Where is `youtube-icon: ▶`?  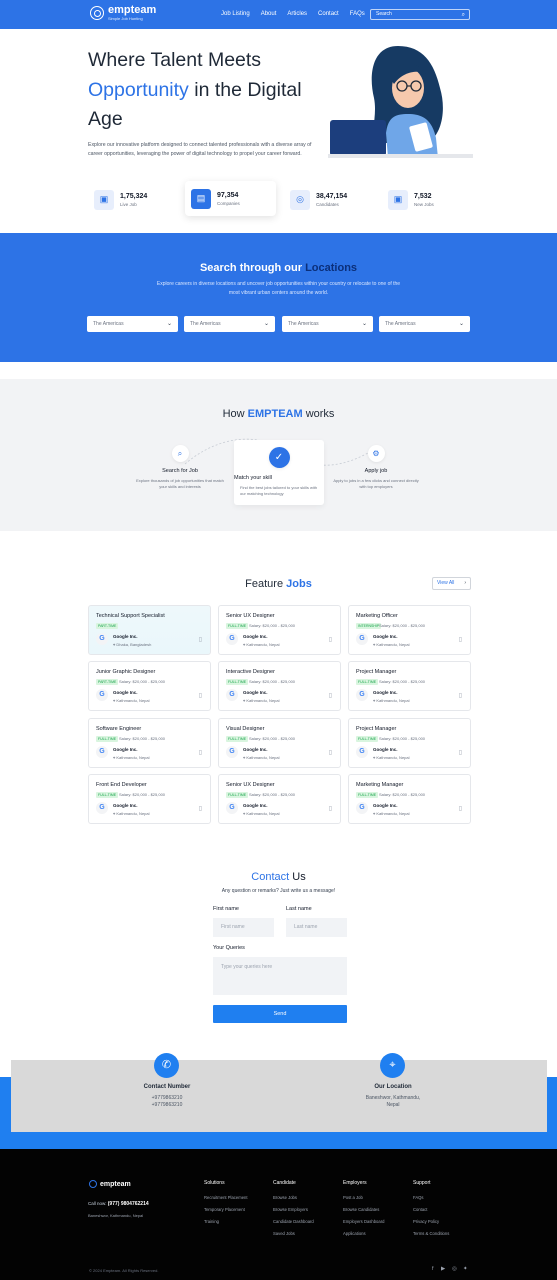
youtube-icon: ▶ is located at coordinates (443, 1269).